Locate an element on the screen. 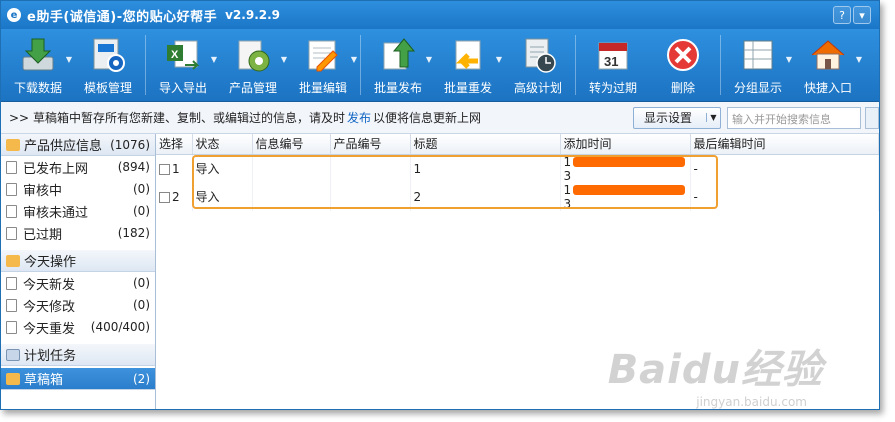 This screenshot has height=422, width=895. row-title: 1 is located at coordinates (485, 168).